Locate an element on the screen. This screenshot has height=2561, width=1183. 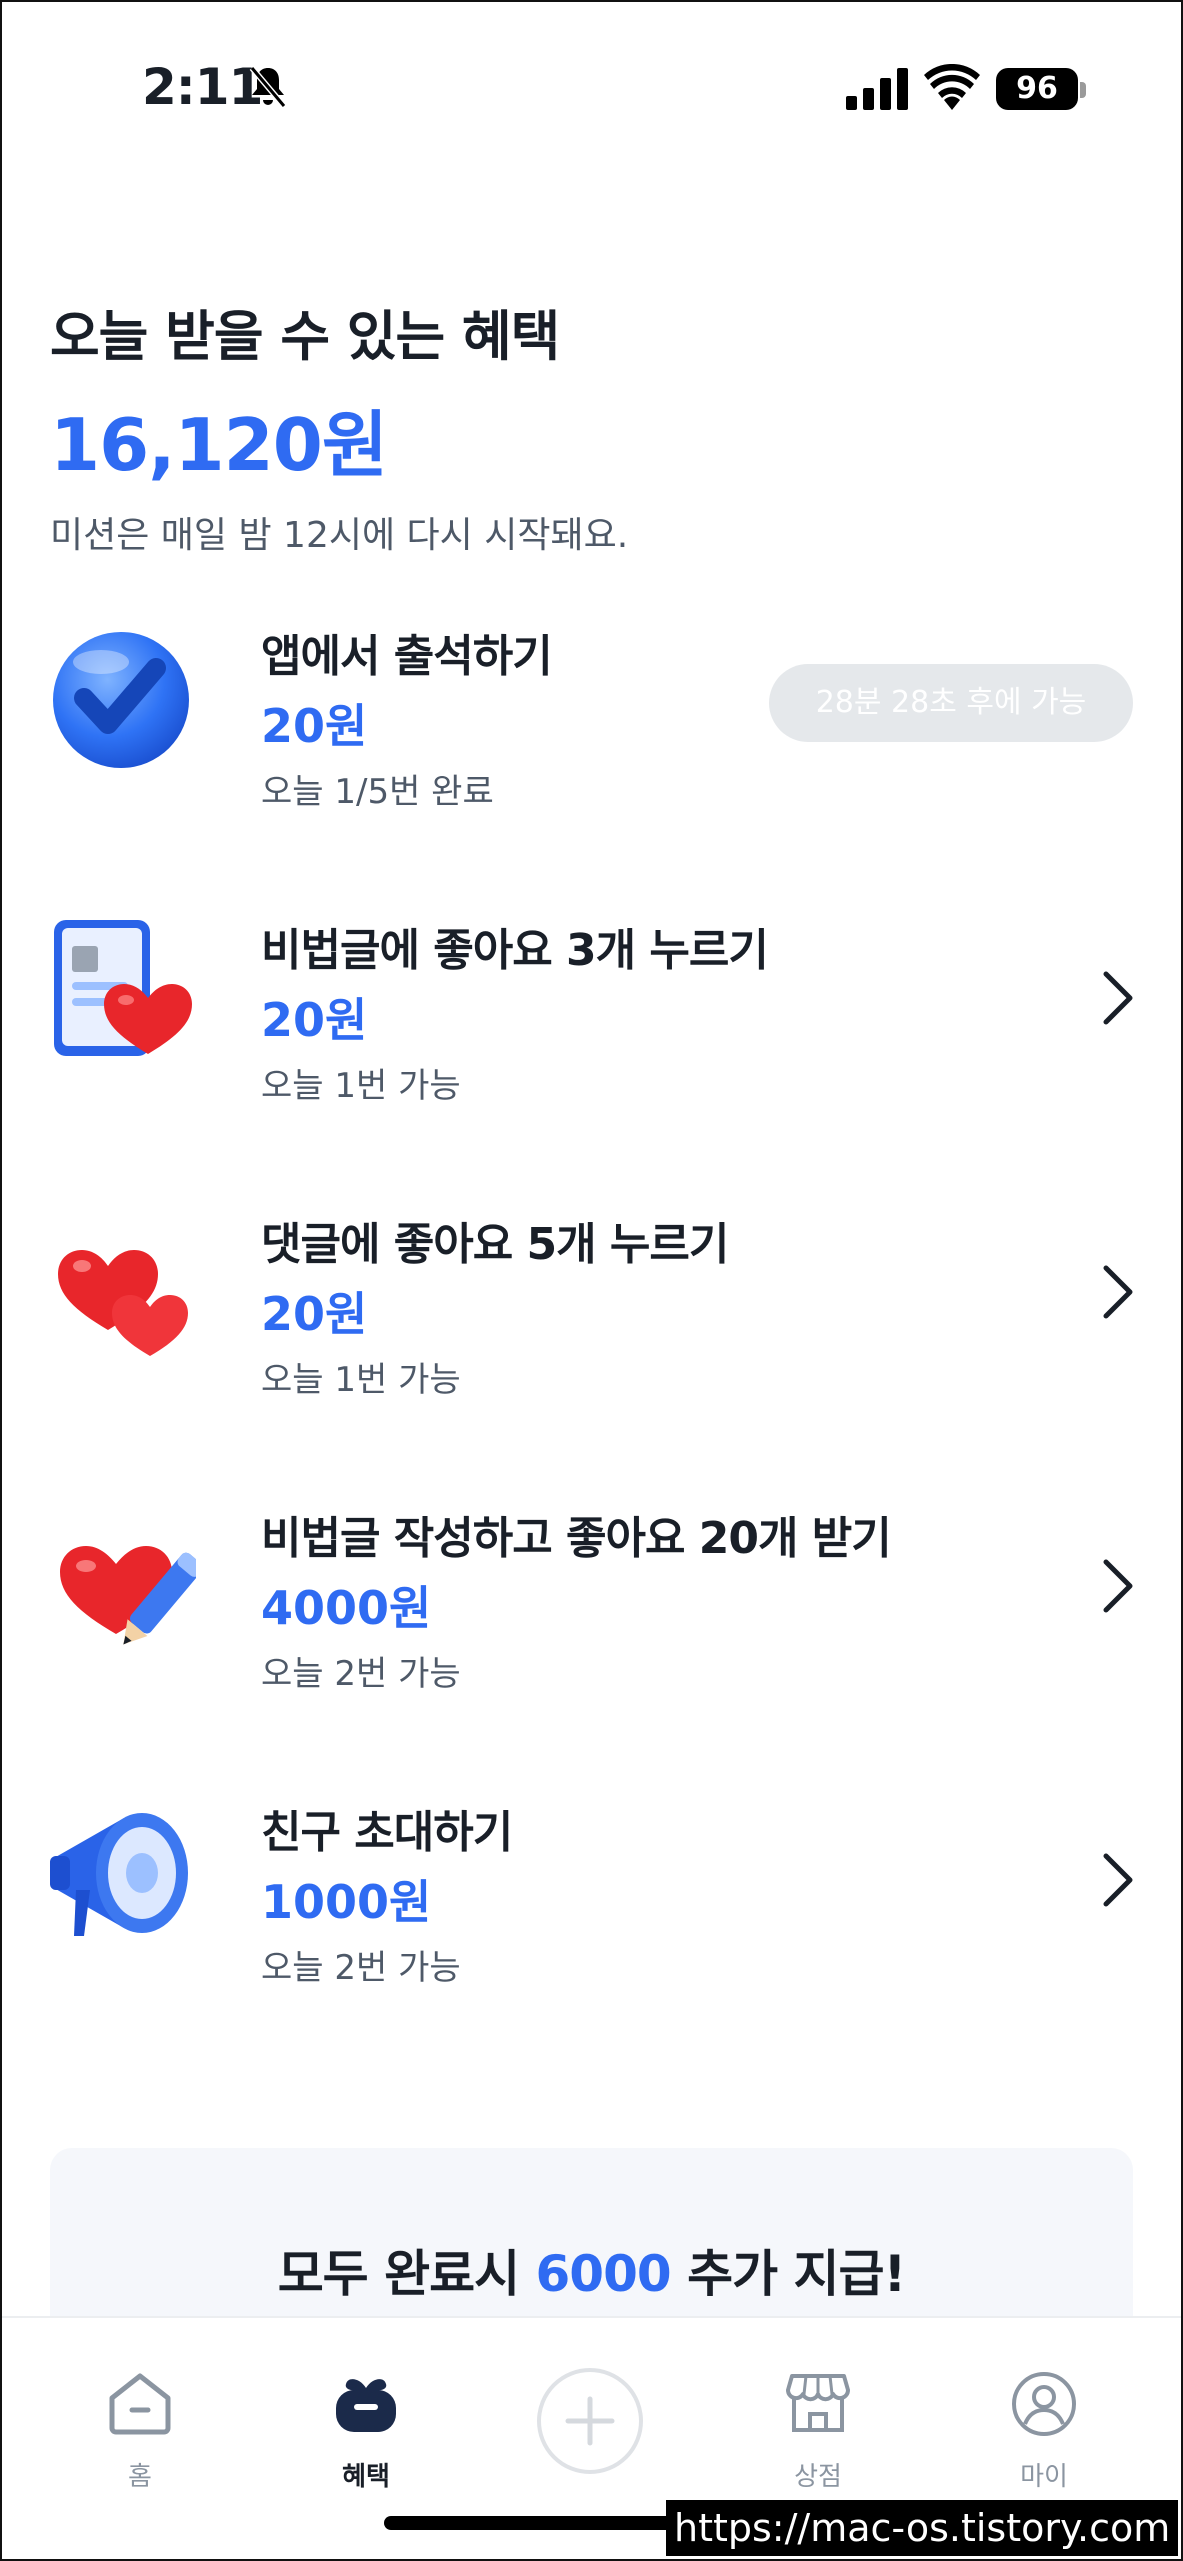
tab-label: 홈 is located at coordinates (140, 2477).